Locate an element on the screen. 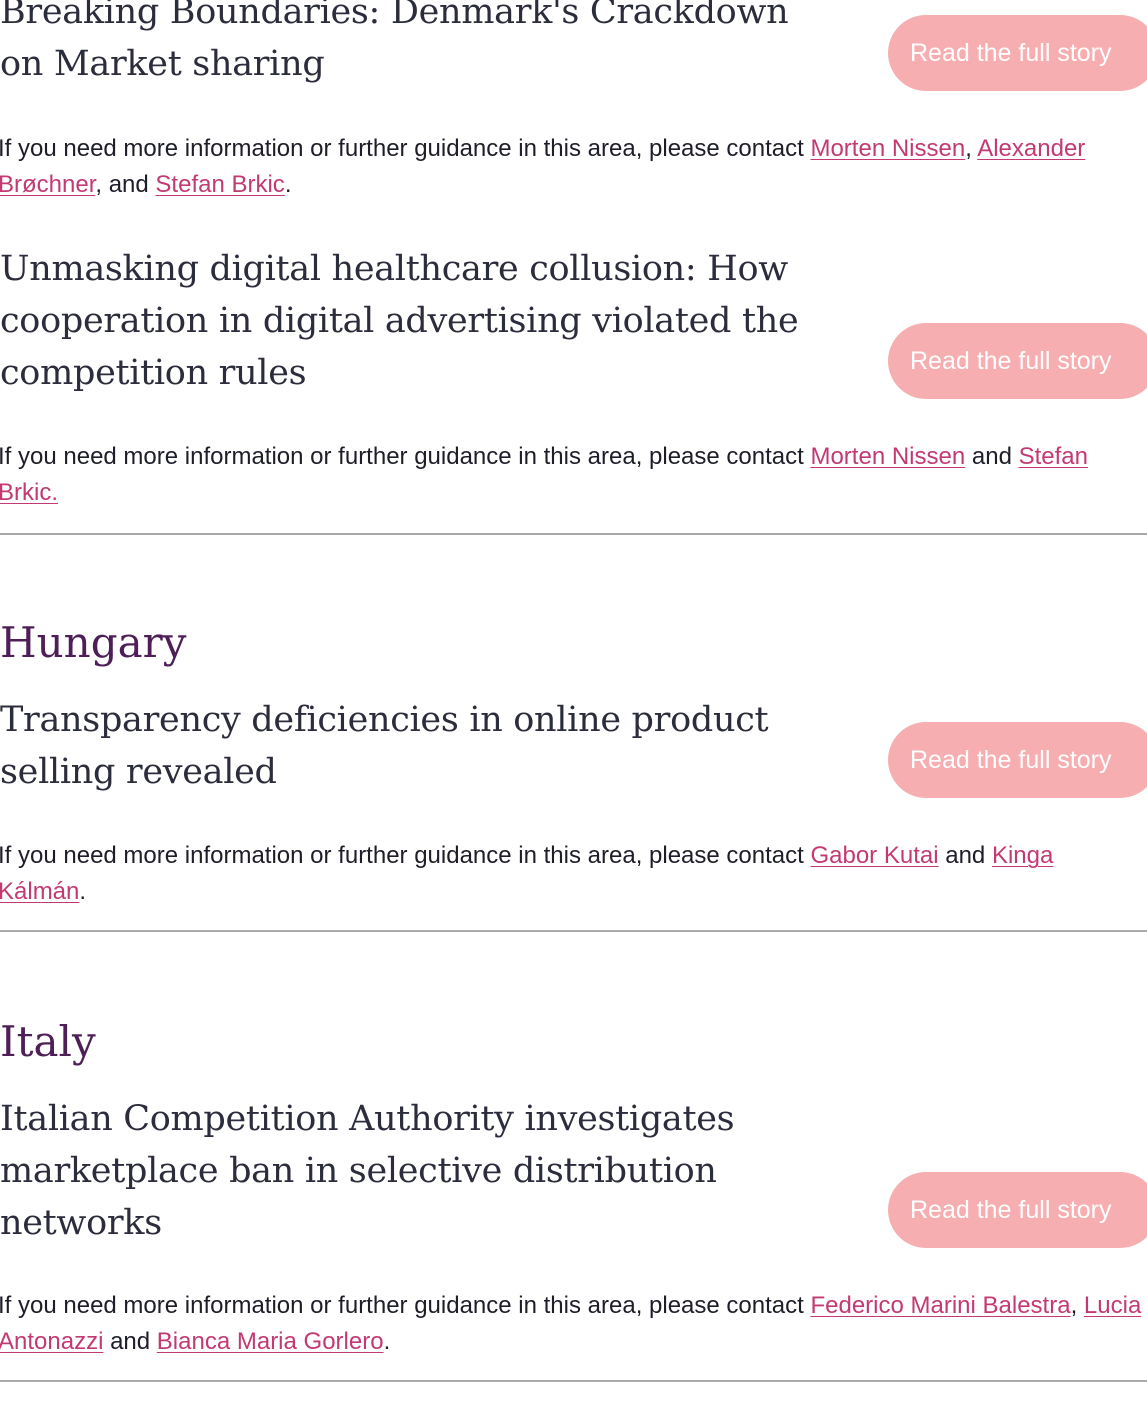  contact-link: Bianca Maria Gorlero is located at coordinates (270, 1341).